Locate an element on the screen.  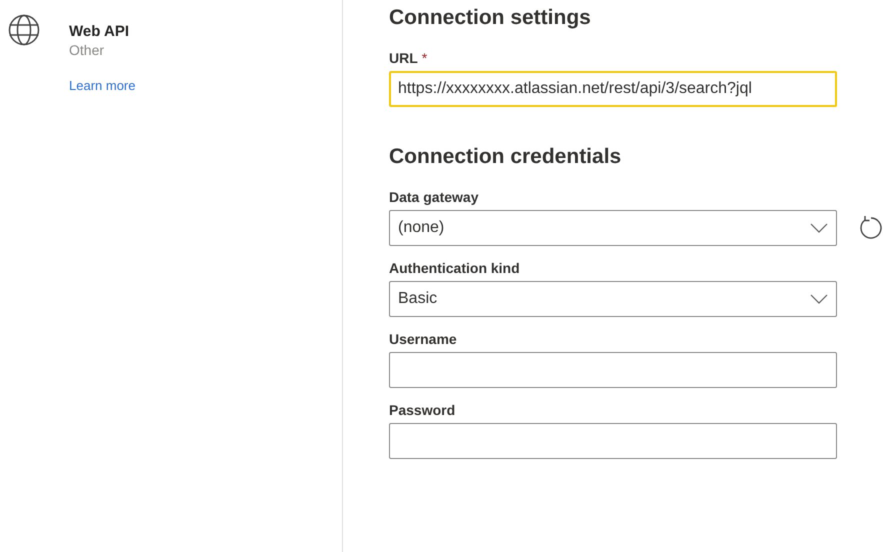
connector-title: Web API is located at coordinates (99, 31).